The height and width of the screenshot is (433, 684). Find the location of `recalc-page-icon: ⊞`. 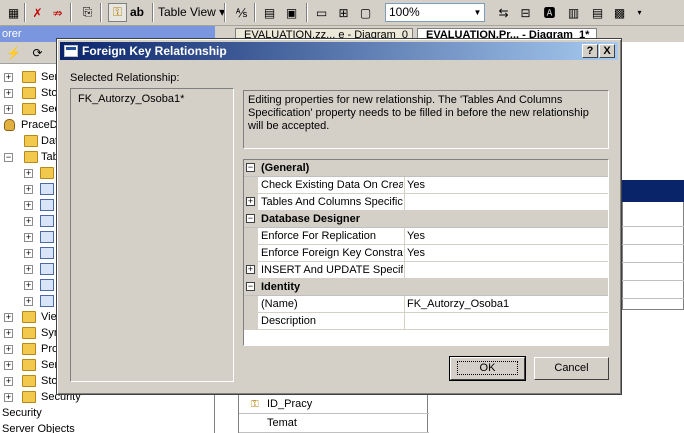

recalc-page-icon: ⊞ is located at coordinates (343, 12).